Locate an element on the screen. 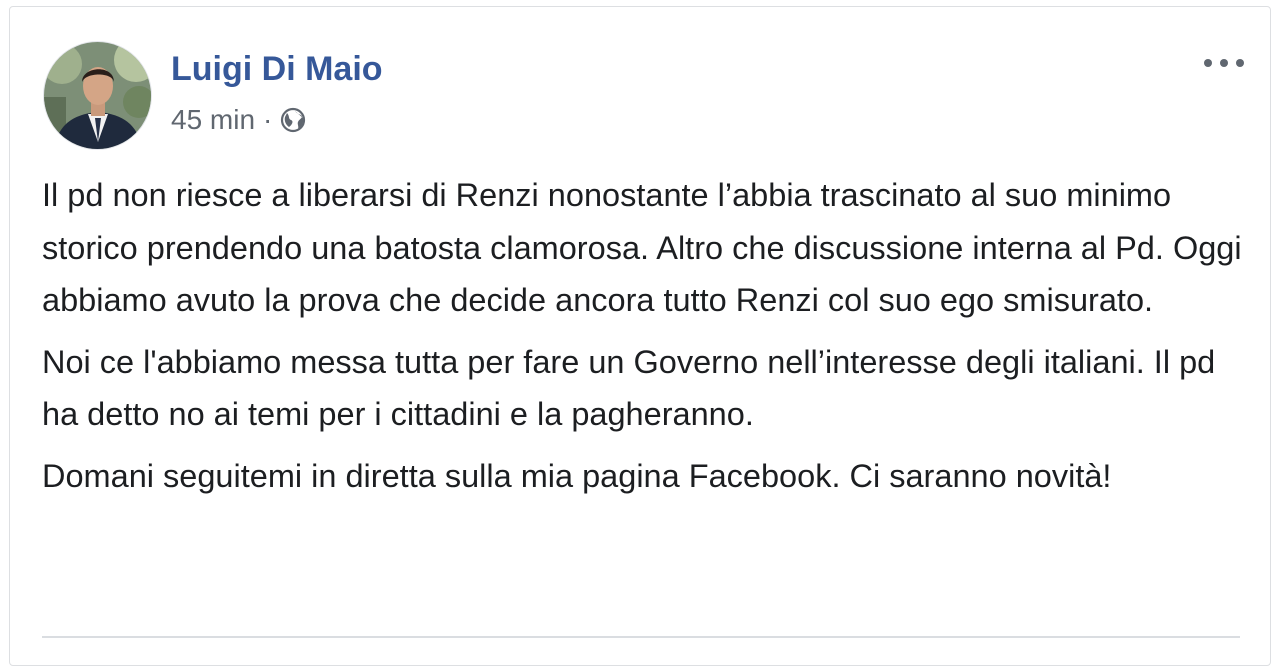 This screenshot has height=666, width=1280. globe-icon is located at coordinates (293, 120).